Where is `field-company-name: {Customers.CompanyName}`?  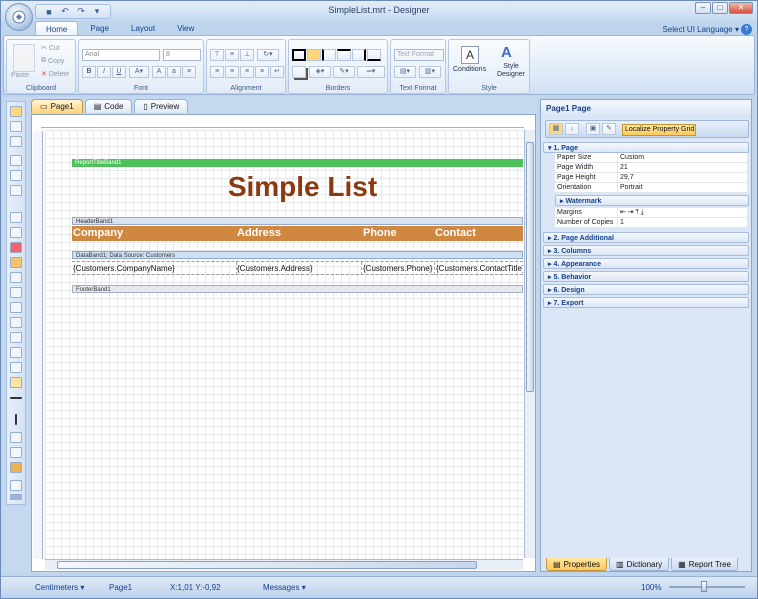 field-company-name: {Customers.CompanyName} is located at coordinates (155, 268).